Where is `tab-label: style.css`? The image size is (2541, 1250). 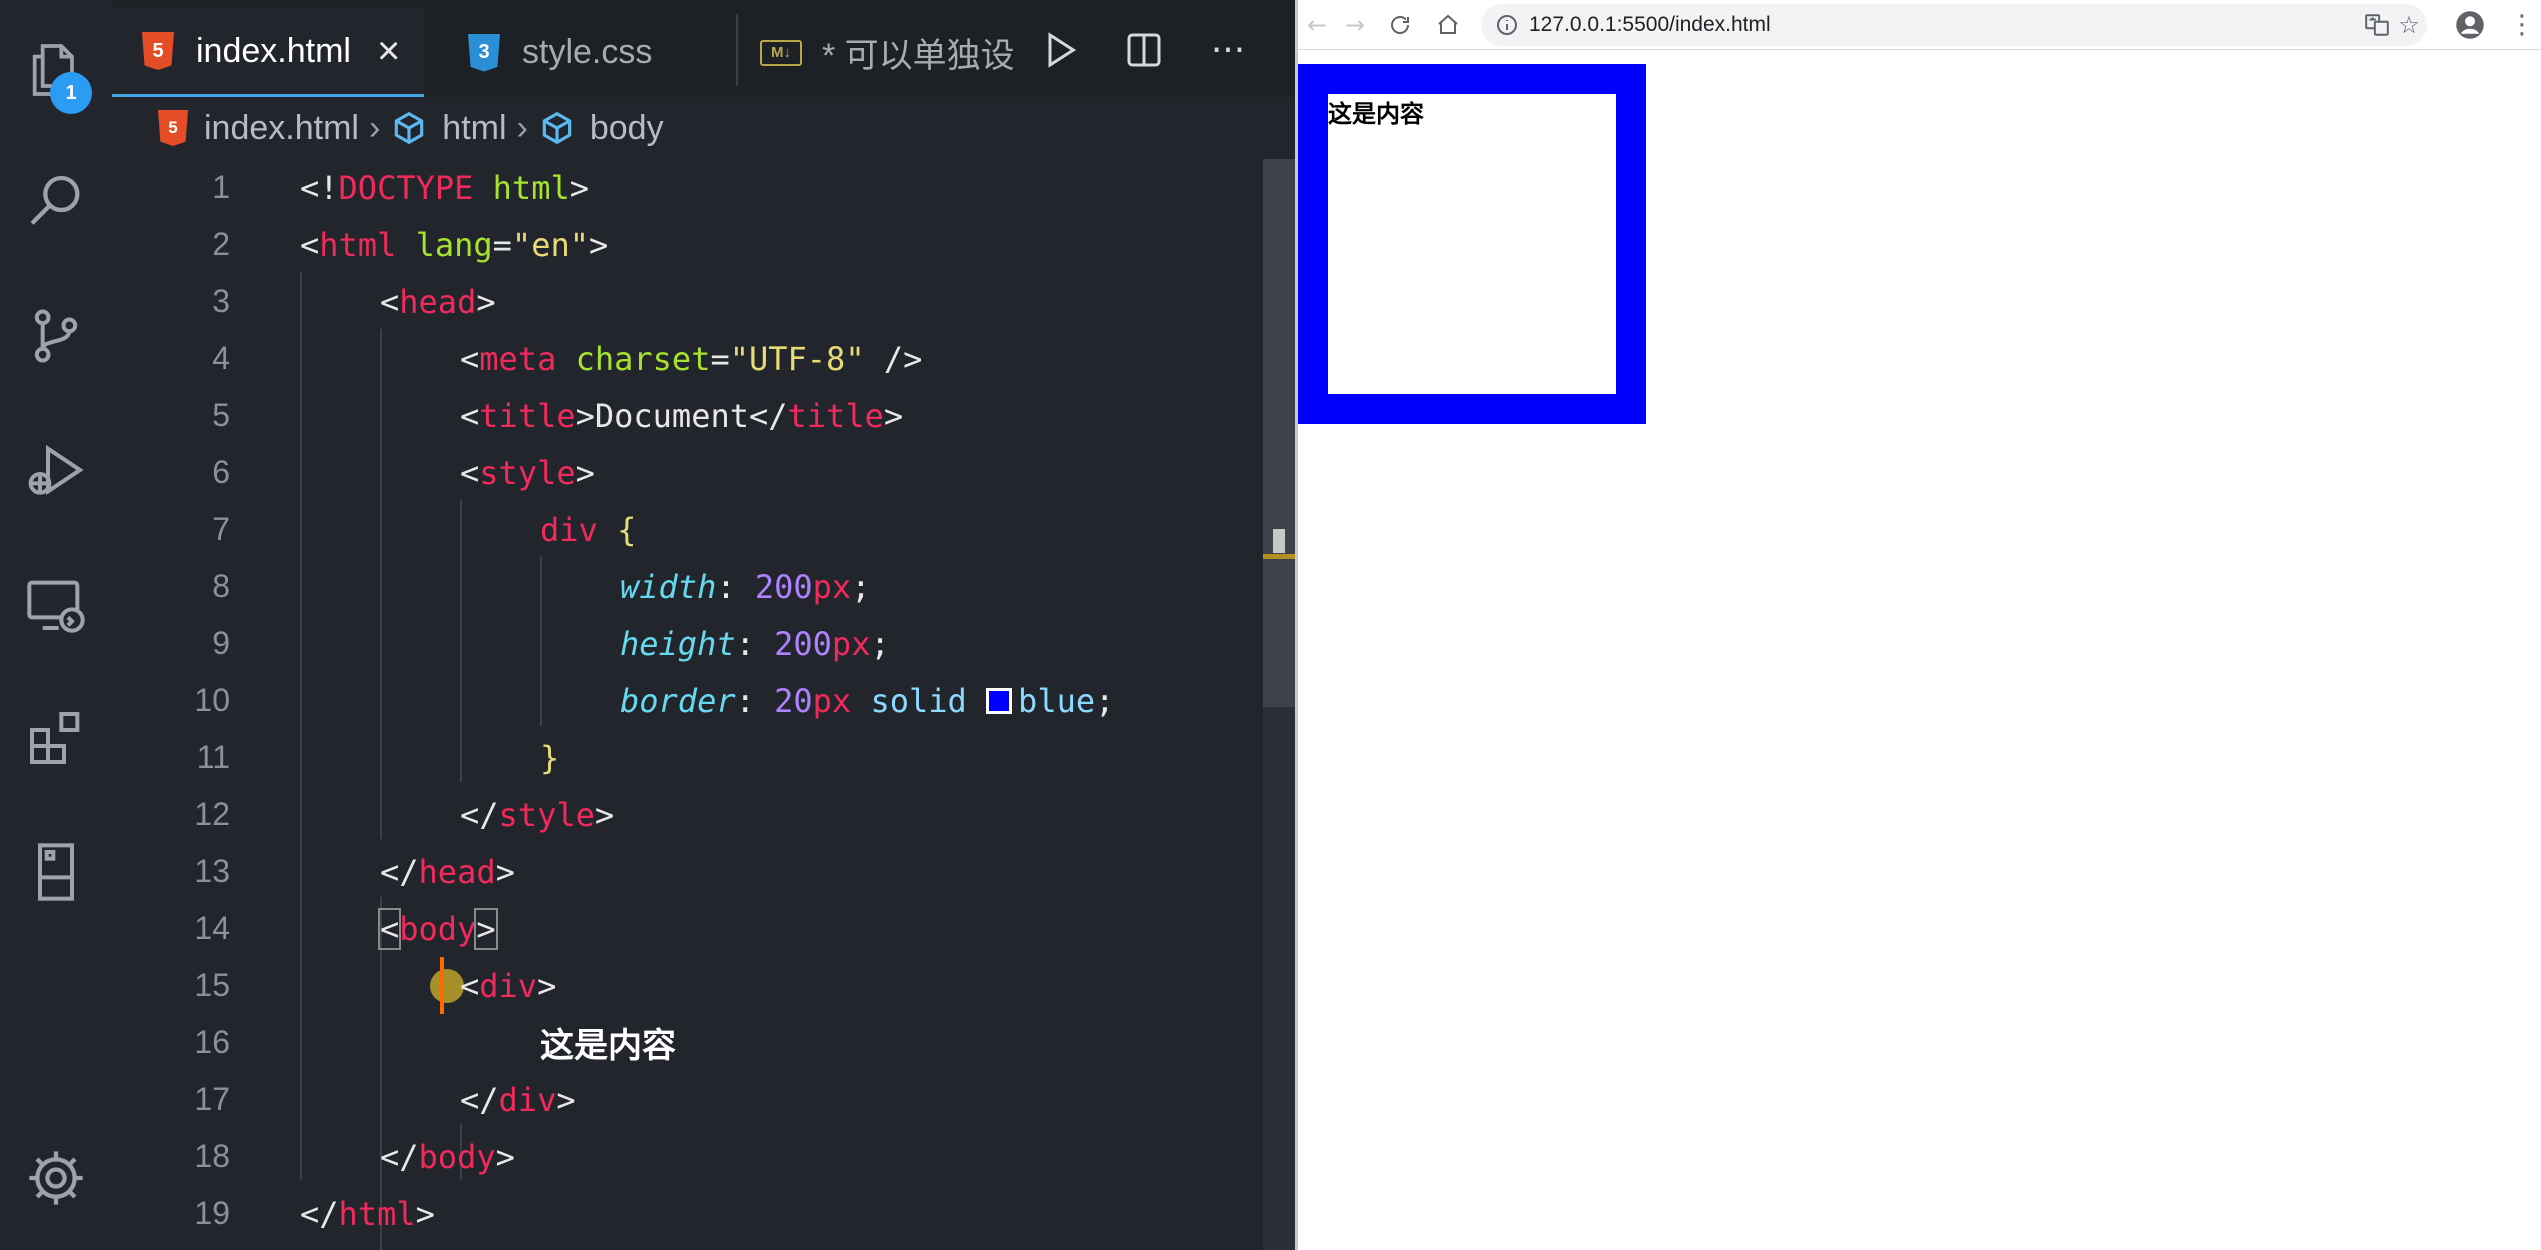
tab-label: style.css is located at coordinates (587, 52).